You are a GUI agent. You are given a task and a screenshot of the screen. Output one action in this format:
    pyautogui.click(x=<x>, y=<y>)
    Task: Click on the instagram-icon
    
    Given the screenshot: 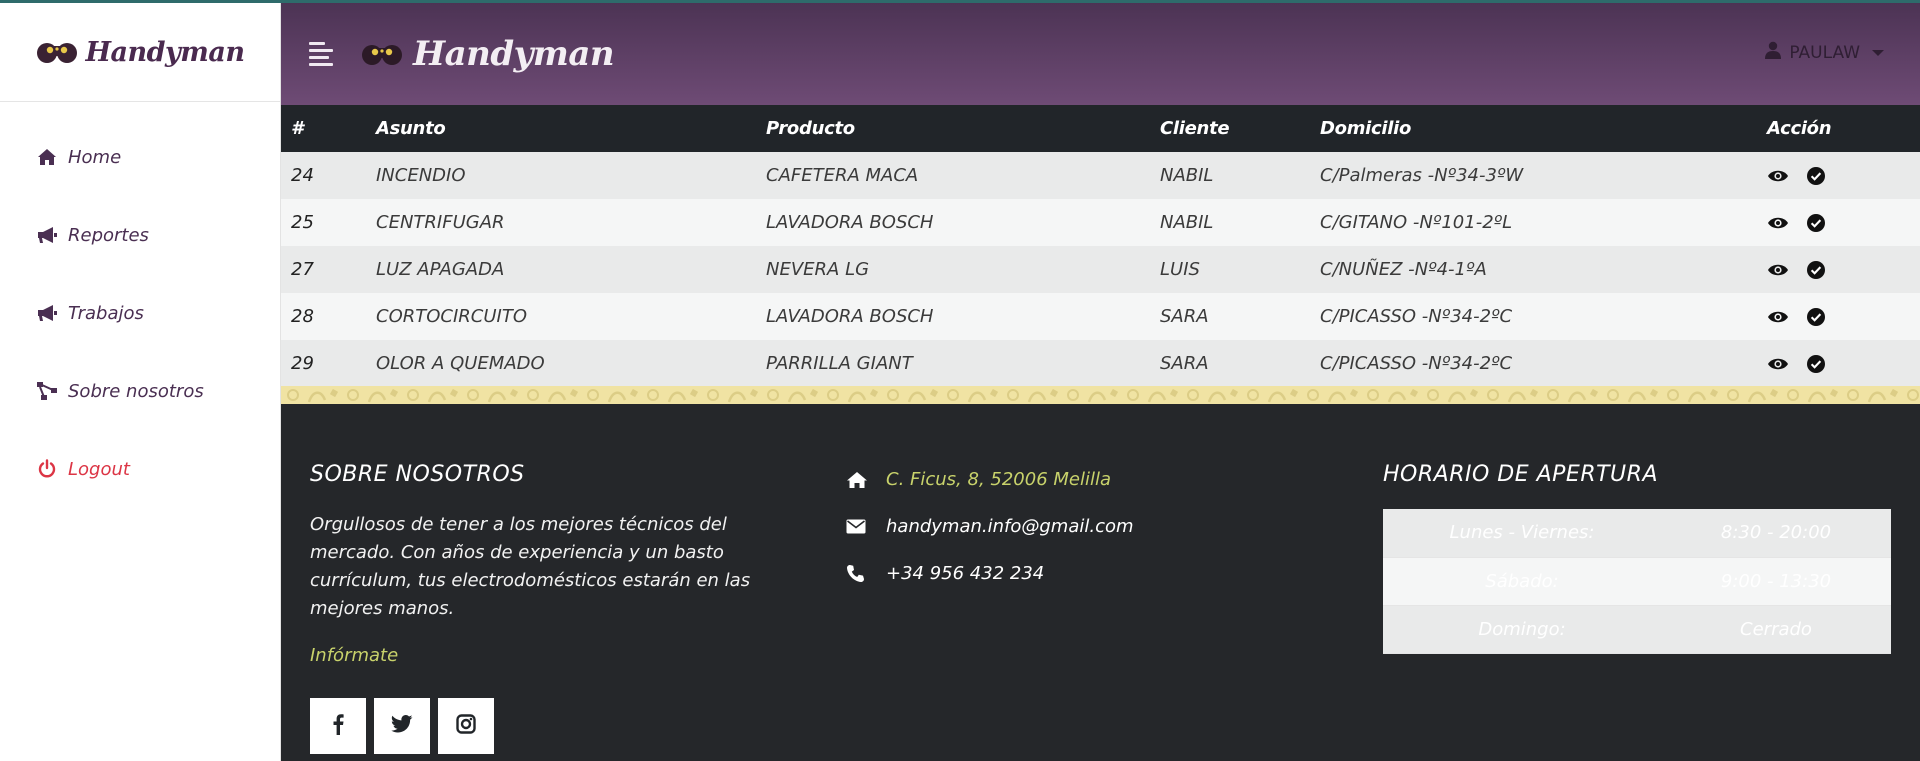 What is the action you would take?
    pyautogui.click(x=466, y=726)
    